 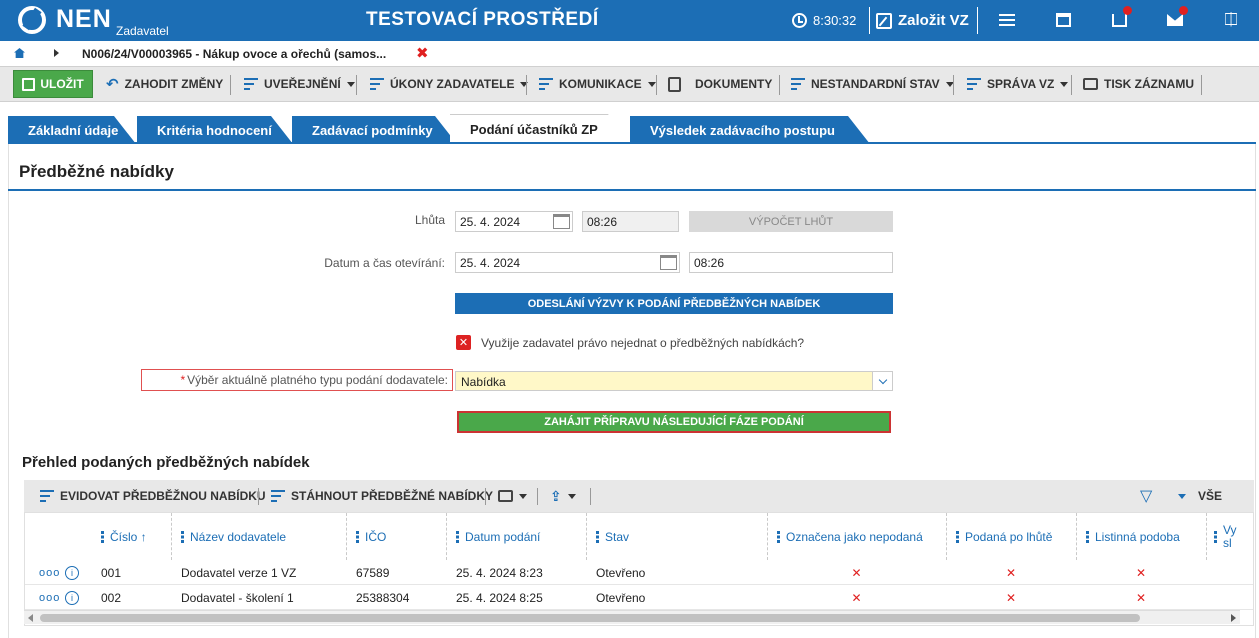 I want to click on column-header-date: Datum podání, so click(x=498, y=536).